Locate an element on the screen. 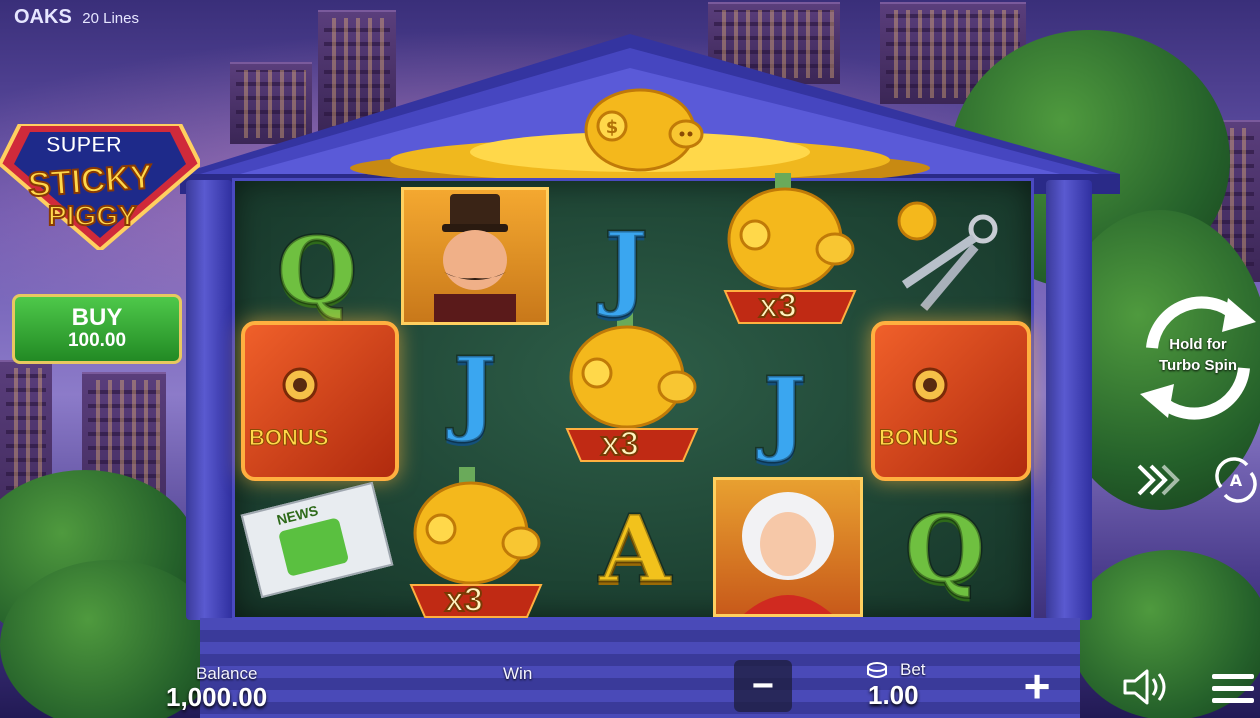 This screenshot has width=1260, height=718. temple-column is located at coordinates (1069, 400).